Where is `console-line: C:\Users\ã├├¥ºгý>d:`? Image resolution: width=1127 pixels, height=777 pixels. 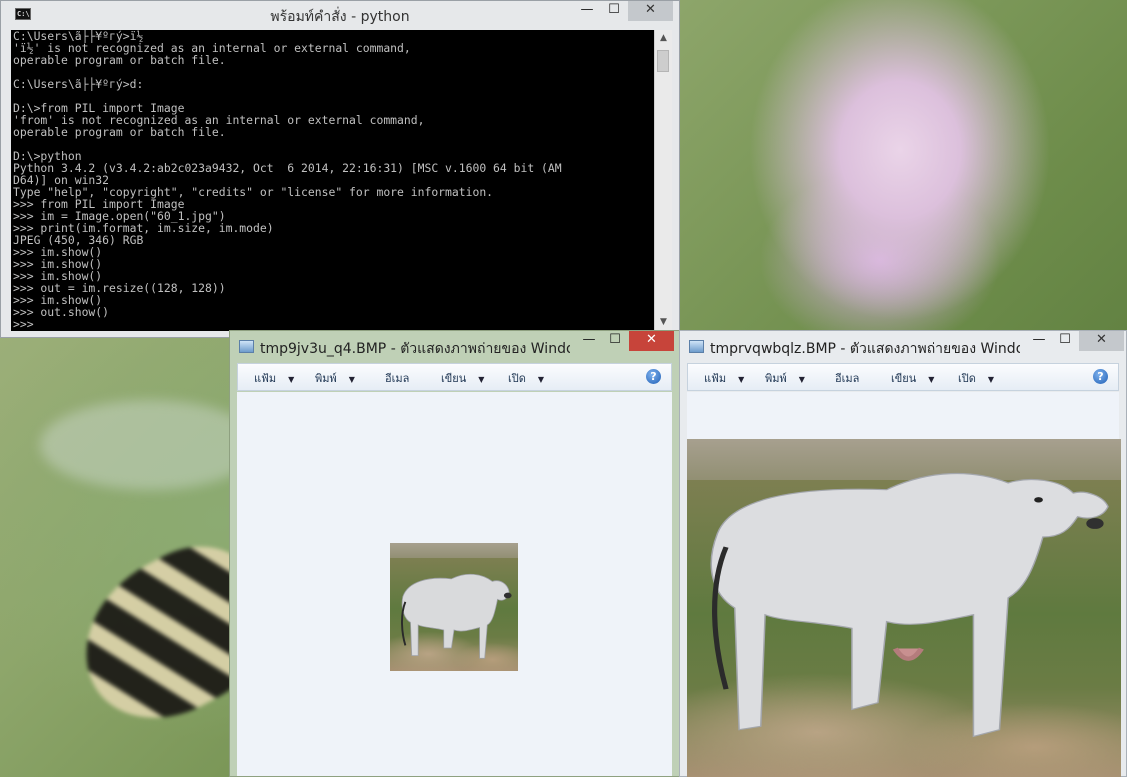
console-line: C:\Users\ã├├¥ºгý>d: is located at coordinates (78, 84).